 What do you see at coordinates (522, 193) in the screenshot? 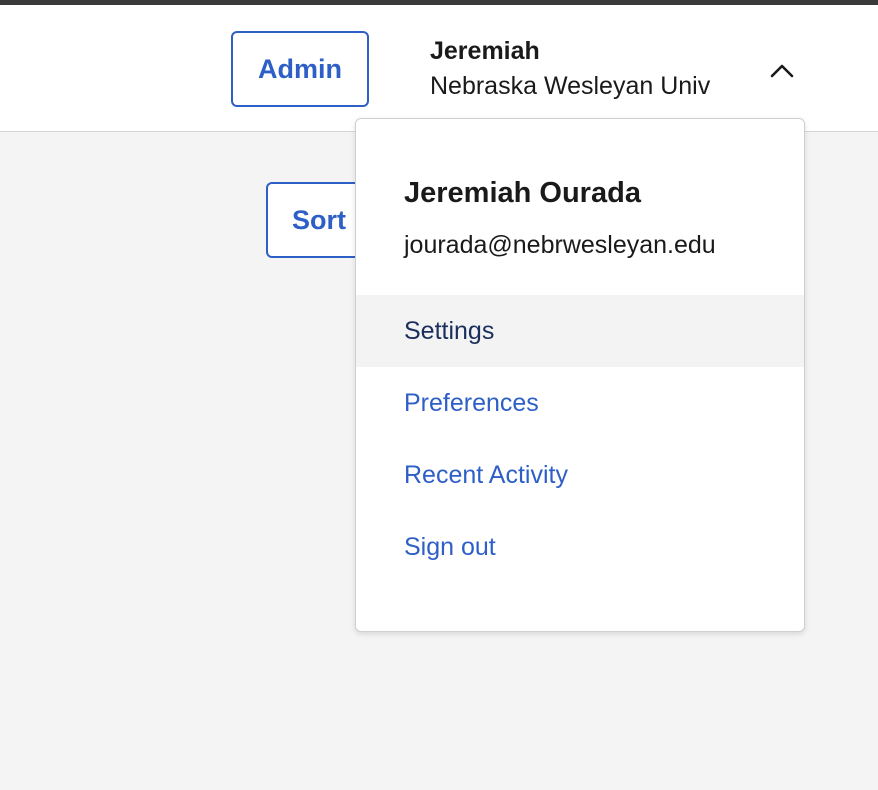
I see `user-full-name: Jeremiah Ourada` at bounding box center [522, 193].